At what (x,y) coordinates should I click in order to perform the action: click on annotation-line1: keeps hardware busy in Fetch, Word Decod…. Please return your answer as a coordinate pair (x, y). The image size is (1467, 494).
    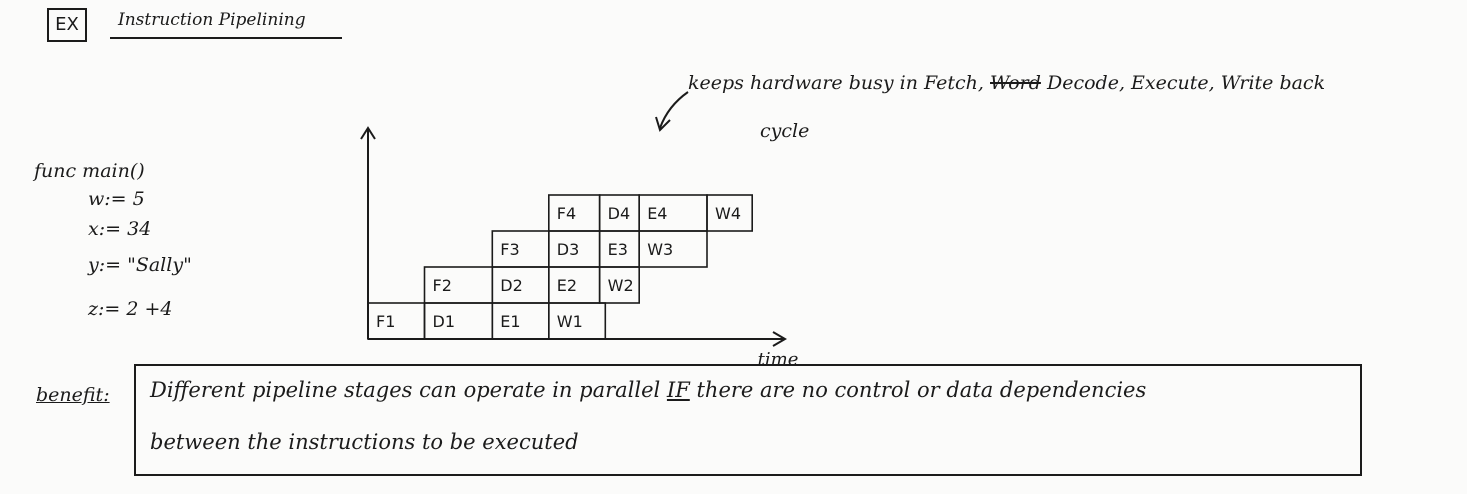
    Looking at the image, I should click on (1006, 83).